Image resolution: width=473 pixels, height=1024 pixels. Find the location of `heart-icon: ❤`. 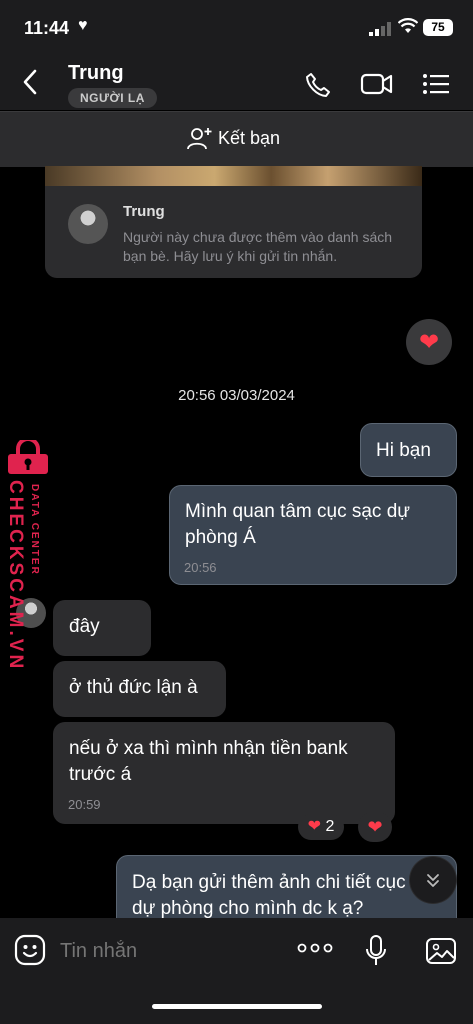

heart-icon: ❤ is located at coordinates (314, 826).